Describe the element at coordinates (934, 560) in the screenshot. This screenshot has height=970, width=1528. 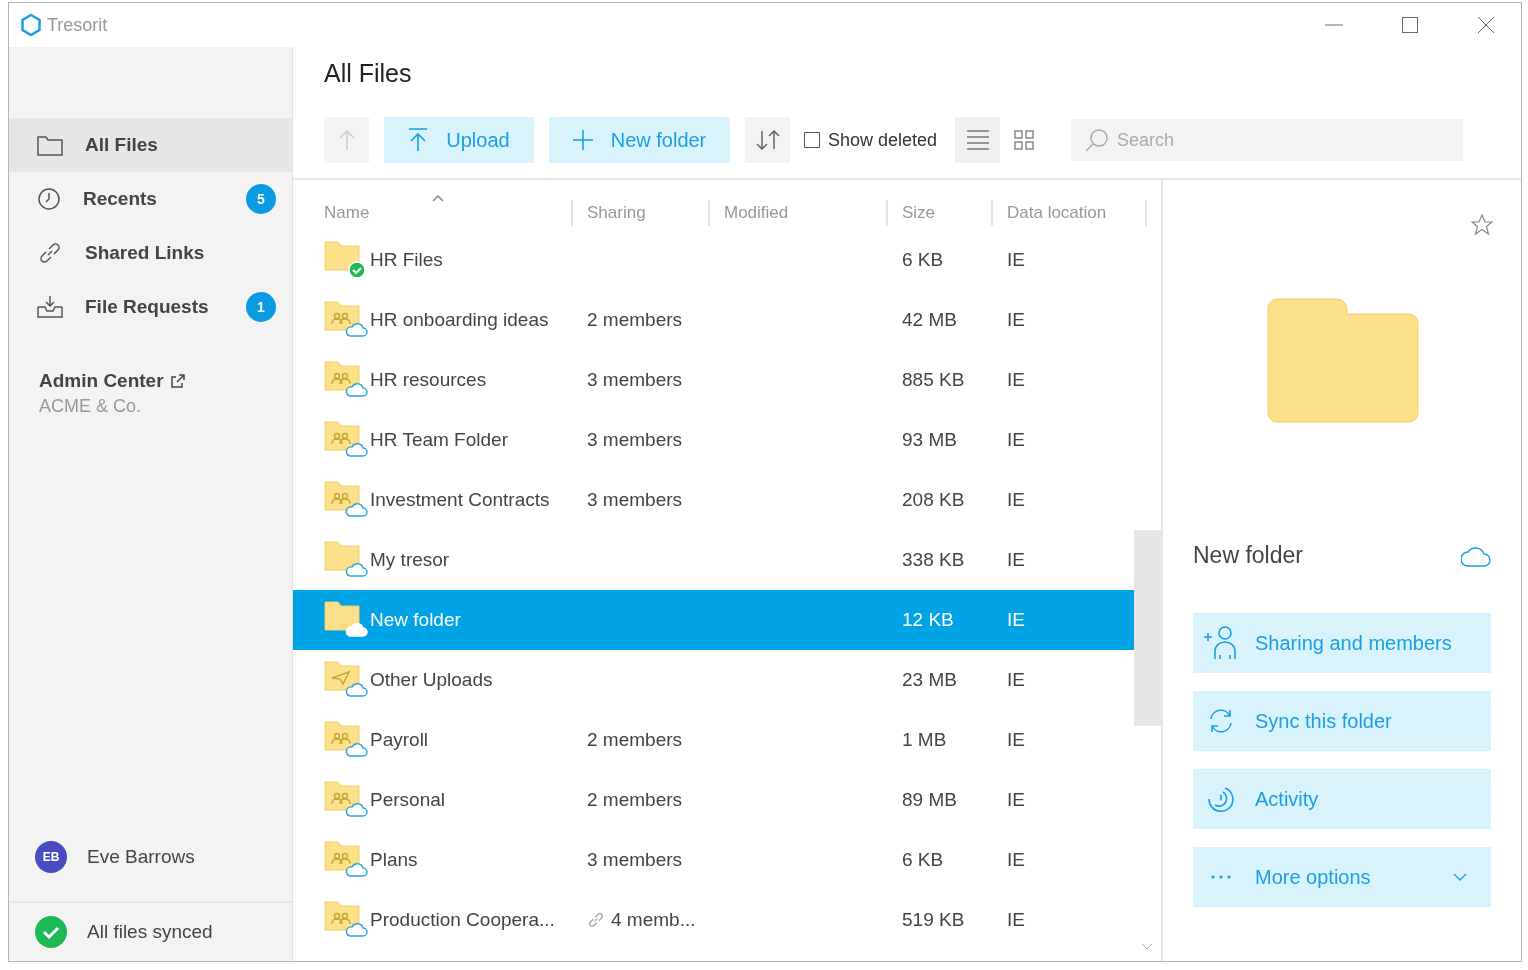
I see `file-size: 338 KB` at that location.